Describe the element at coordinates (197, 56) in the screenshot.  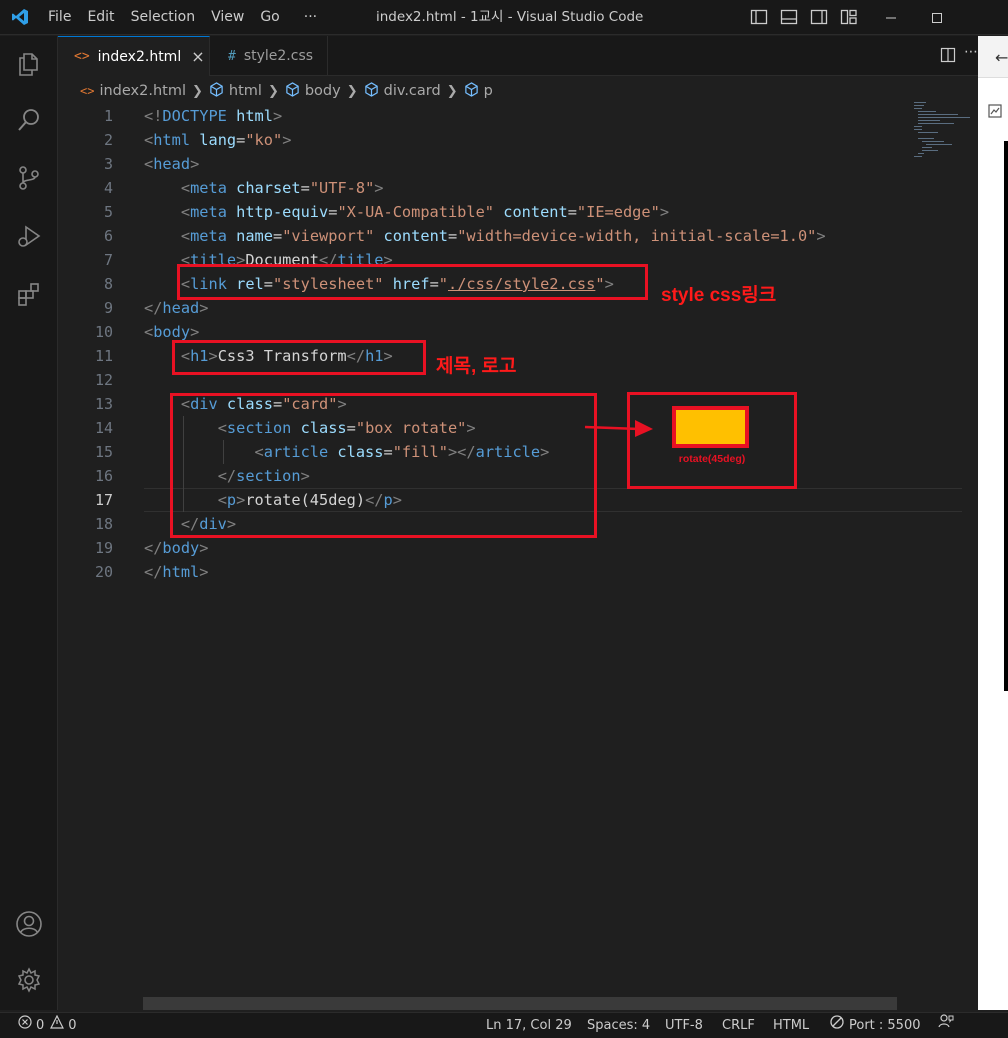
I see `close-tab-icon: ×` at that location.